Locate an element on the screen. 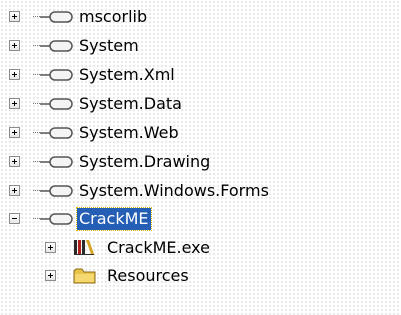  tree-node-system: System is located at coordinates (139, 47).